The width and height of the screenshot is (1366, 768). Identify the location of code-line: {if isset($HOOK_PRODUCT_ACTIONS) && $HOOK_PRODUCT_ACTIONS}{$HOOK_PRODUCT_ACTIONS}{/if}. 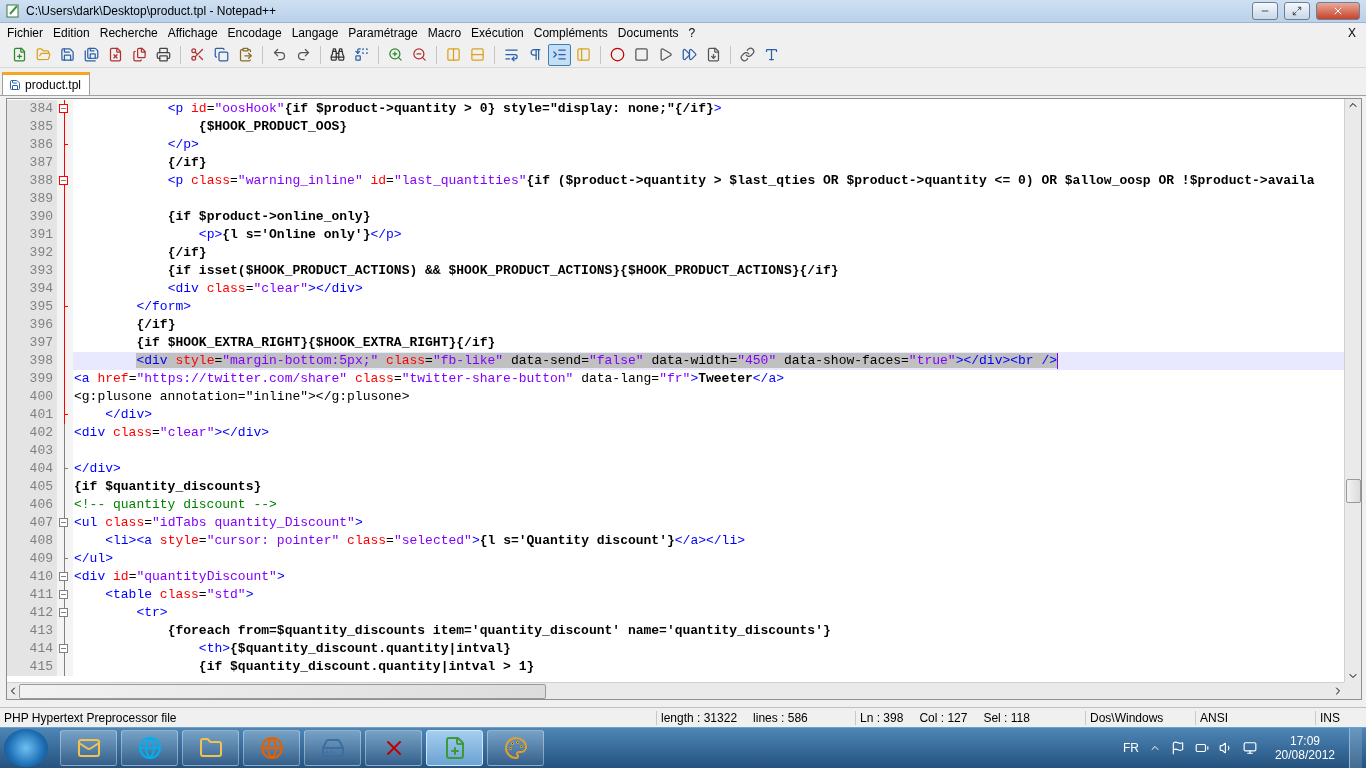
(502, 271).